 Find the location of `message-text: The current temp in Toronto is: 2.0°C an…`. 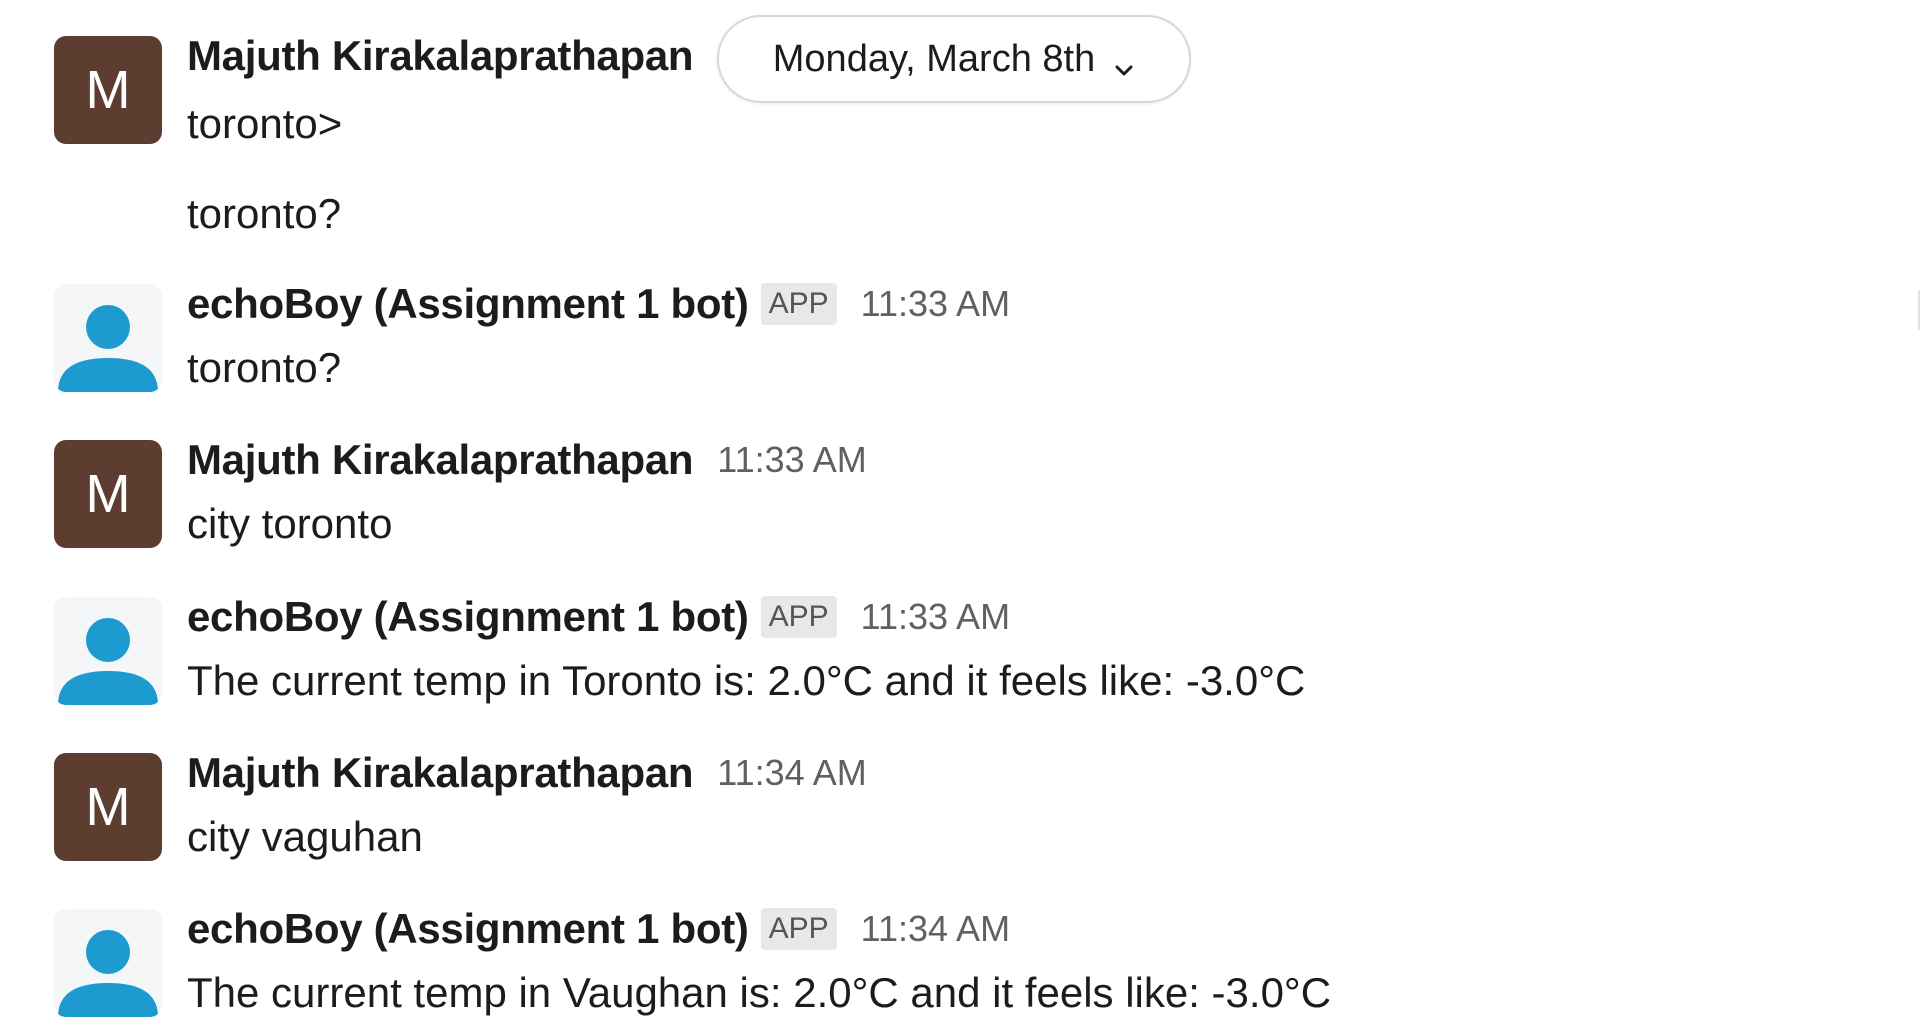

message-text: The current temp in Toronto is: 2.0°C an… is located at coordinates (746, 680).